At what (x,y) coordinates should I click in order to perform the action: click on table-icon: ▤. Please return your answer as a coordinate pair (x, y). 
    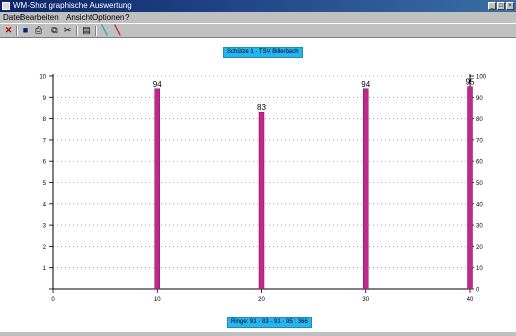
    Looking at the image, I should click on (86, 30).